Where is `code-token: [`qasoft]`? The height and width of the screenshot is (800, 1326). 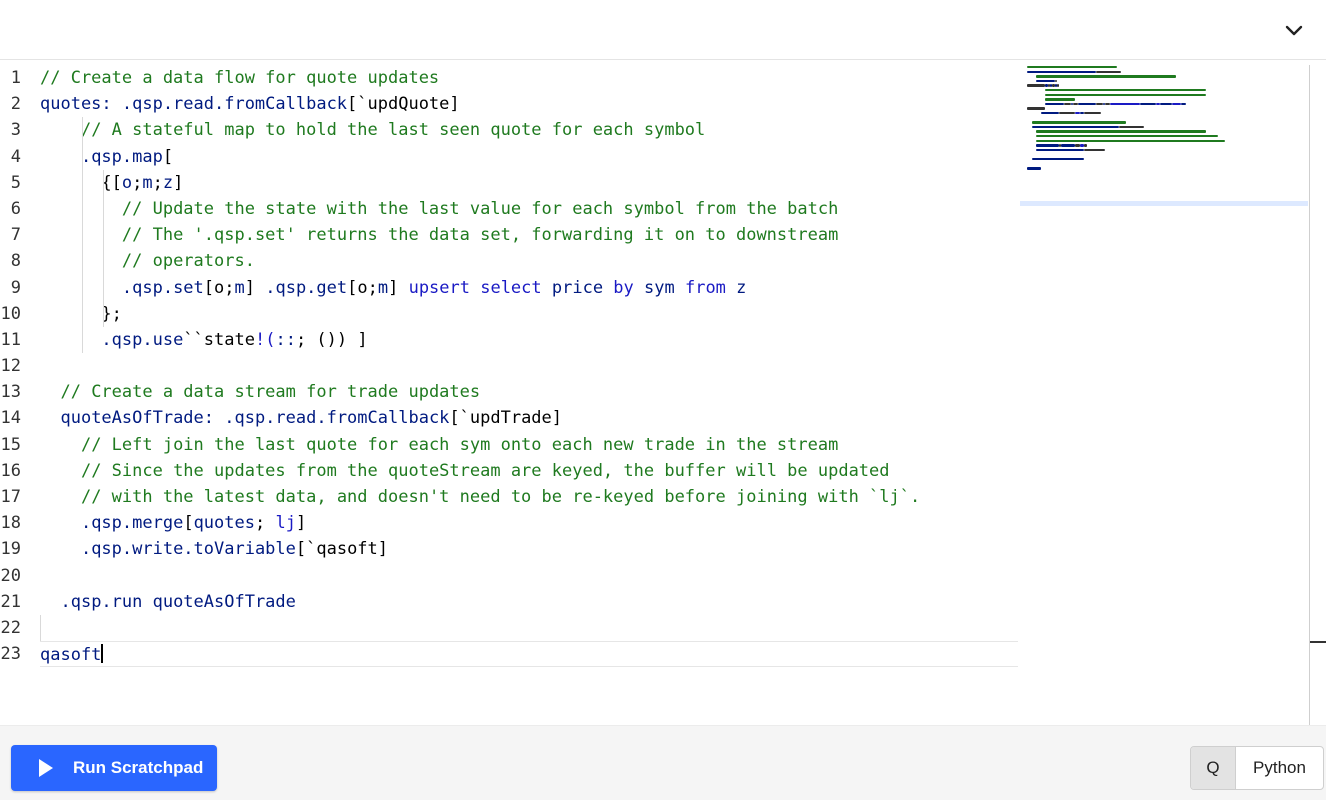
code-token: [`qasoft] is located at coordinates (342, 549).